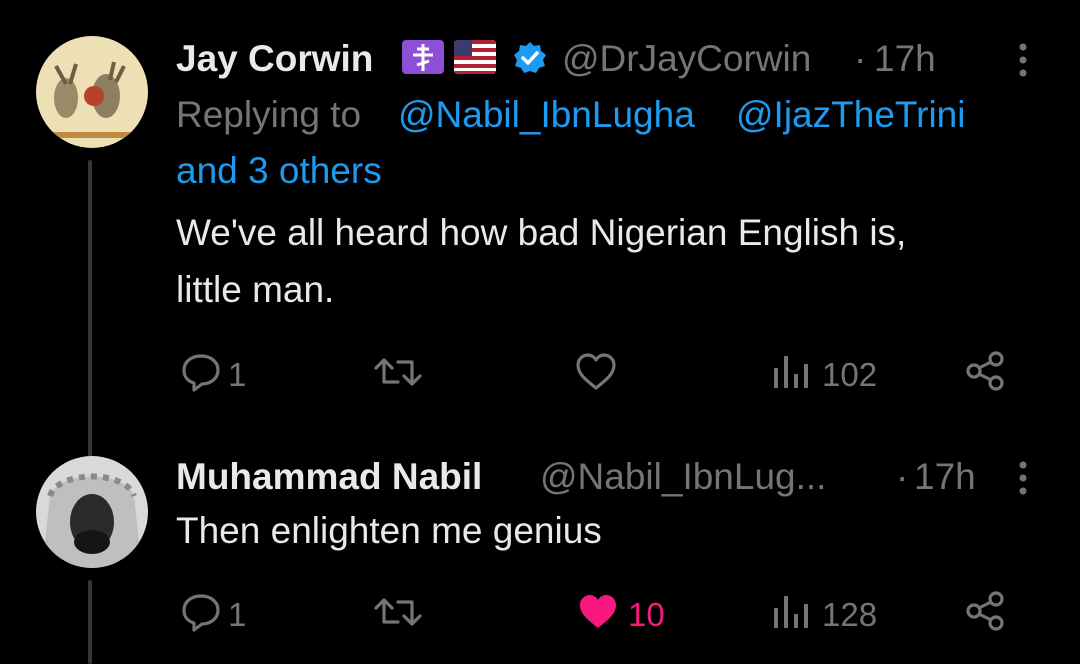  I want to click on views-count: 102, so click(850, 374).